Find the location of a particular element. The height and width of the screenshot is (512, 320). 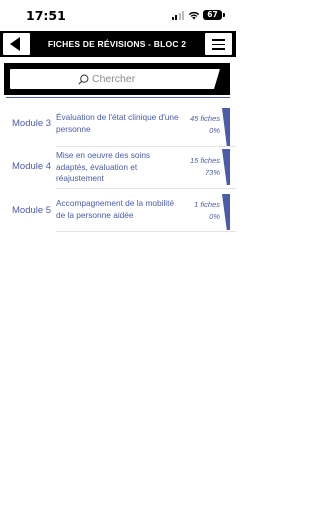

module-label: Module 3 is located at coordinates (32, 123).